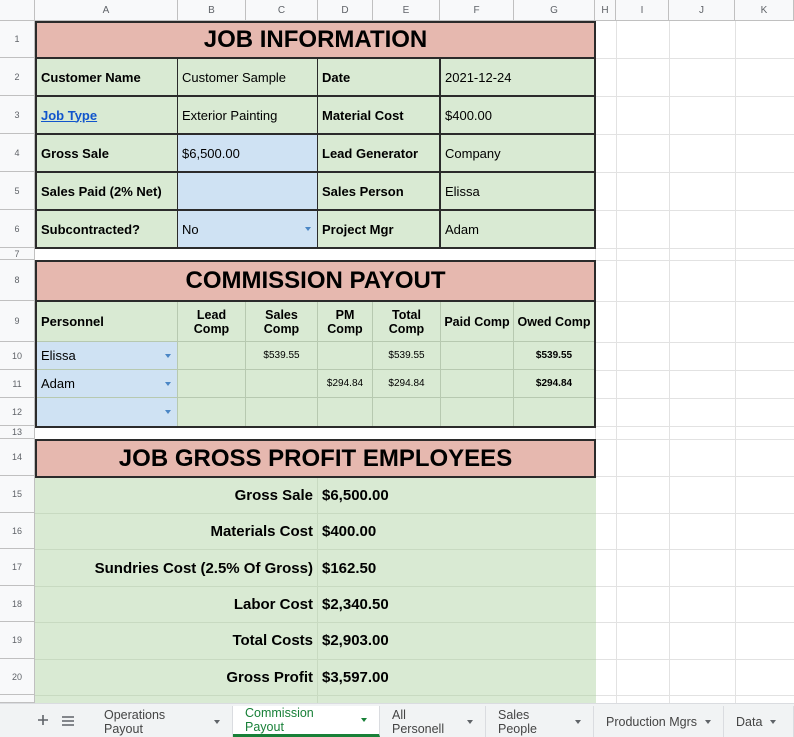 This screenshot has height=737, width=794. Describe the element at coordinates (212, 10) in the screenshot. I see `column-header-b: B` at that location.